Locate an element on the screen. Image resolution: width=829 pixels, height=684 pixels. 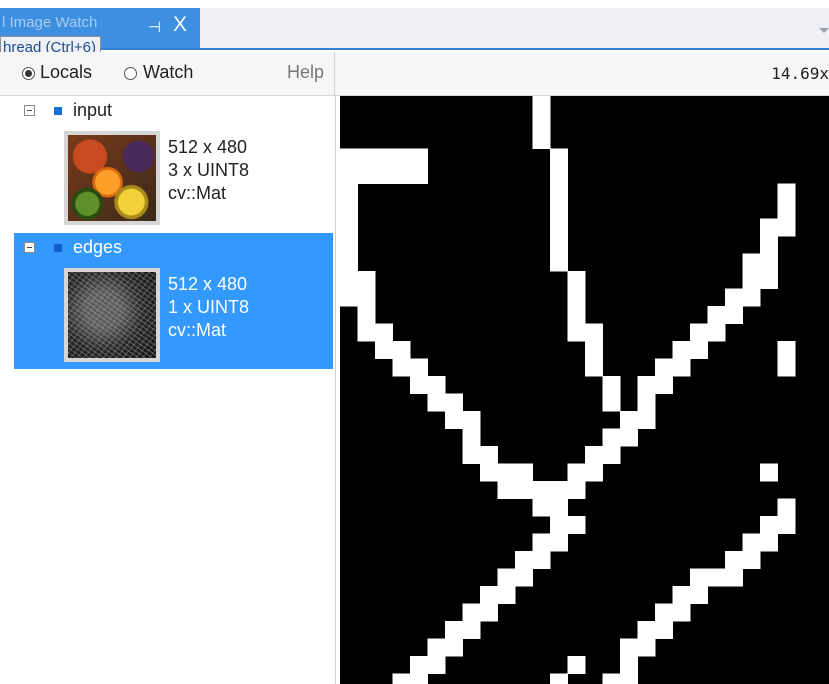
top-strip is located at coordinates (414, 4).